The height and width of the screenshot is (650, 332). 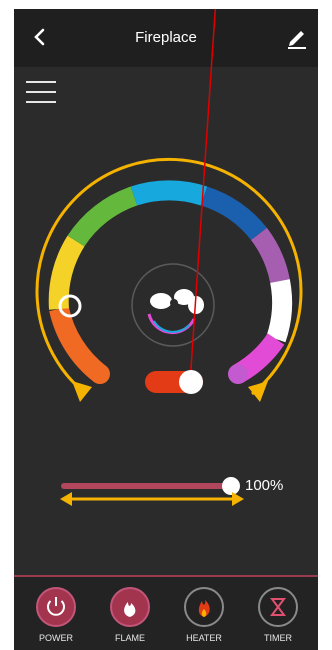 I want to click on dial-toggle-switch, so click(x=174, y=382).